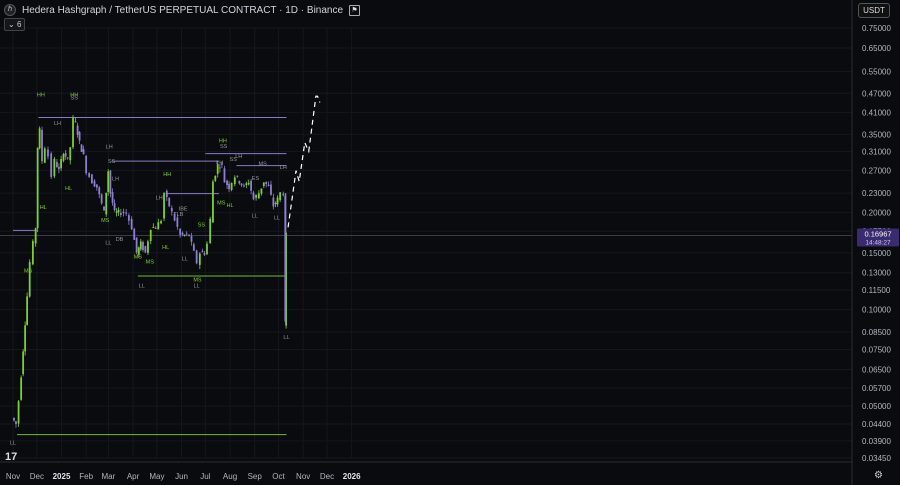 This screenshot has height=485, width=900. Describe the element at coordinates (133, 476) in the screenshot. I see `x-tick-label: Apr` at that location.